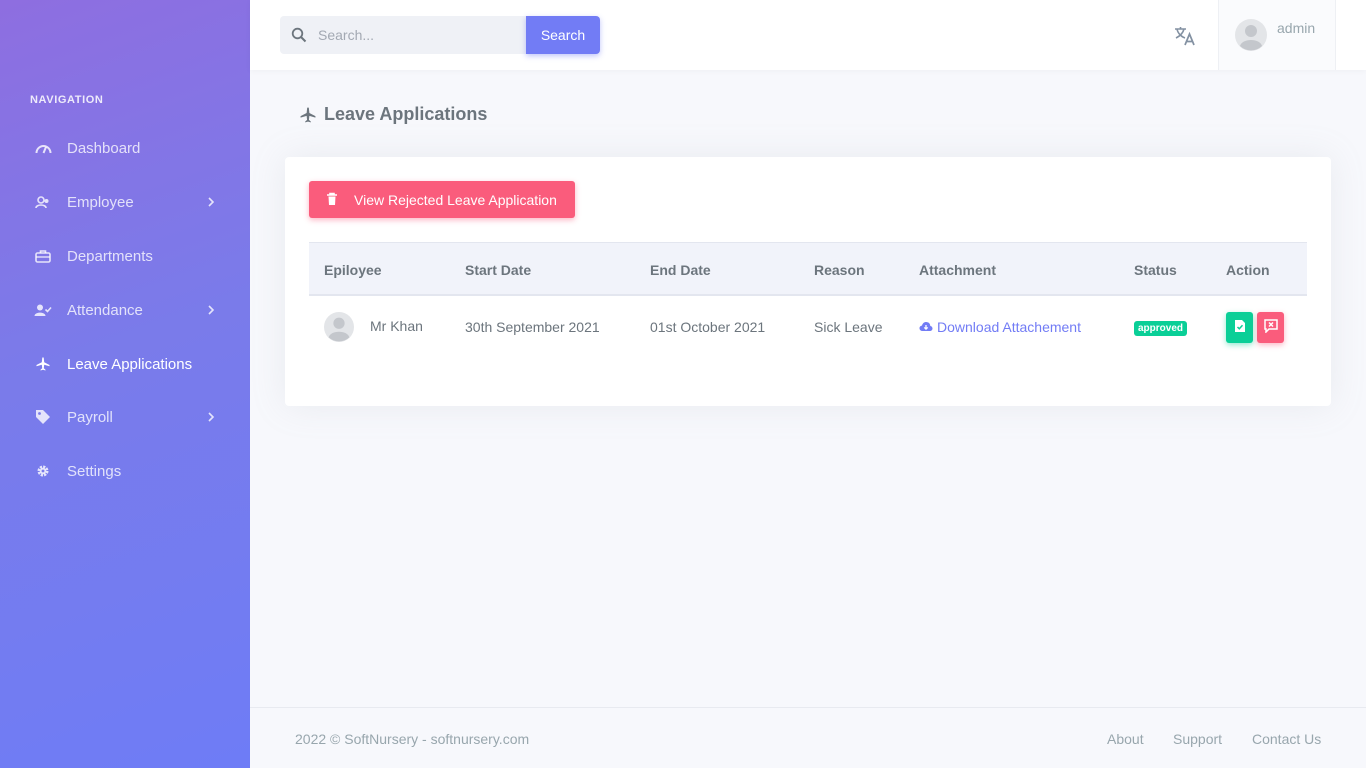 Image resolution: width=1366 pixels, height=768 pixels. Describe the element at coordinates (680, 270) in the screenshot. I see `column-header-end-date: End Date` at that location.